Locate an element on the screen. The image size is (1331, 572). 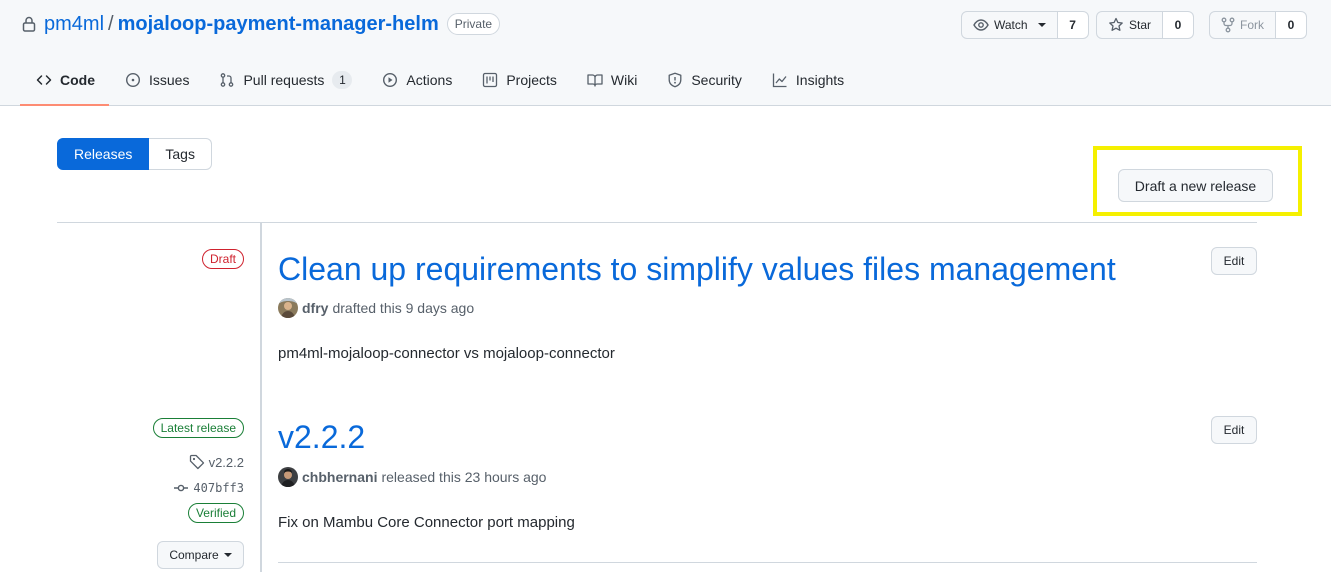
tag-link: v2.2.2 is located at coordinates (216, 462).